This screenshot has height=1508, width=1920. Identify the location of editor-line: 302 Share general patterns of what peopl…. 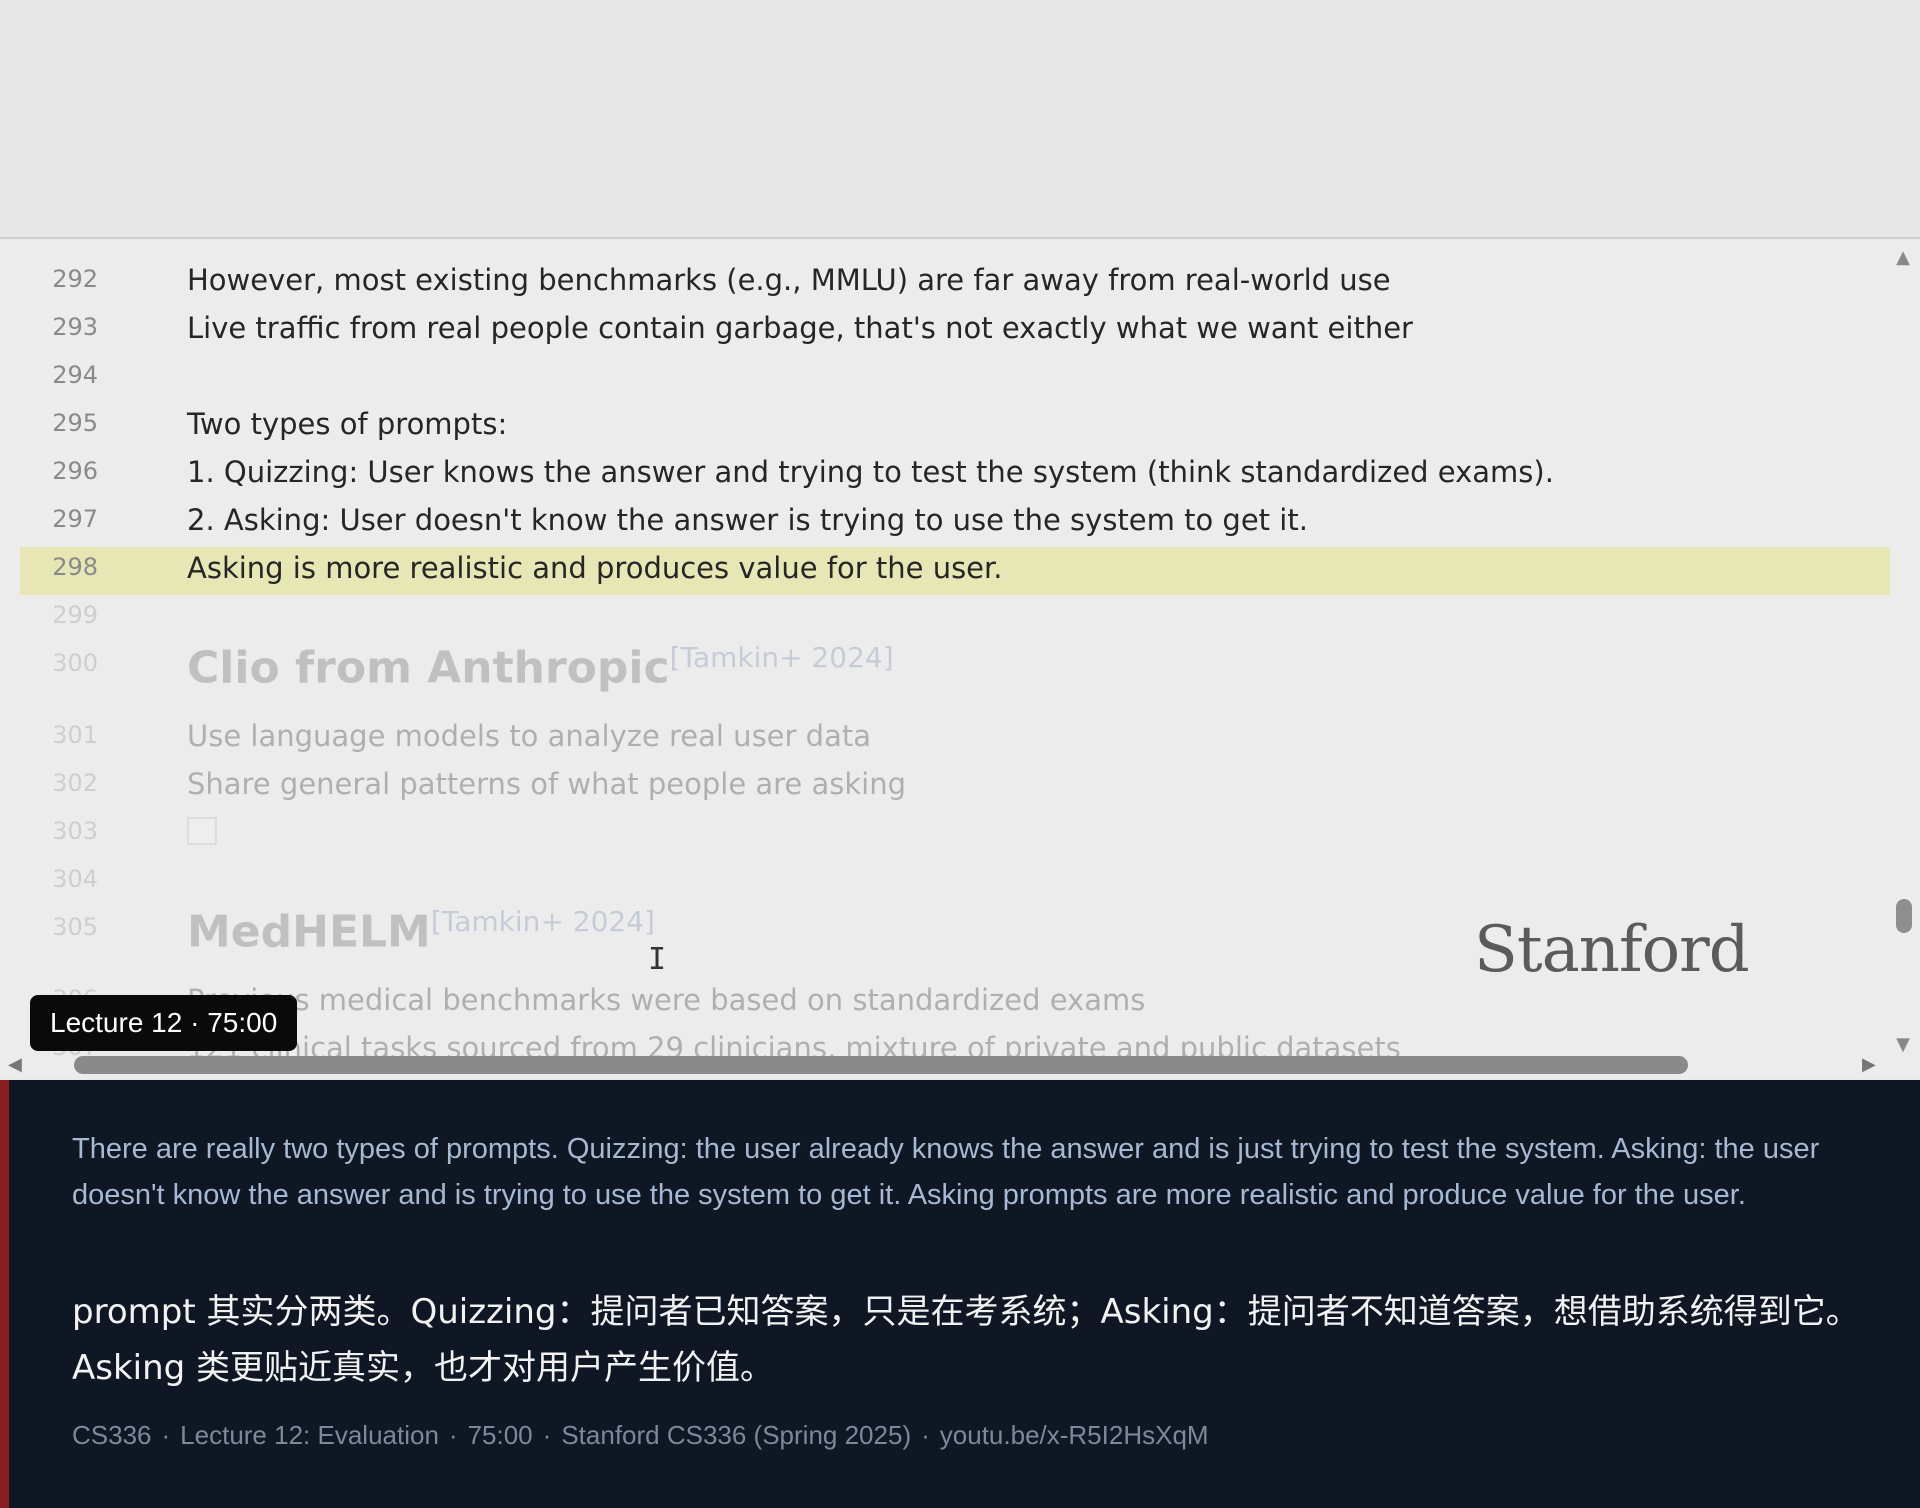
(945, 787).